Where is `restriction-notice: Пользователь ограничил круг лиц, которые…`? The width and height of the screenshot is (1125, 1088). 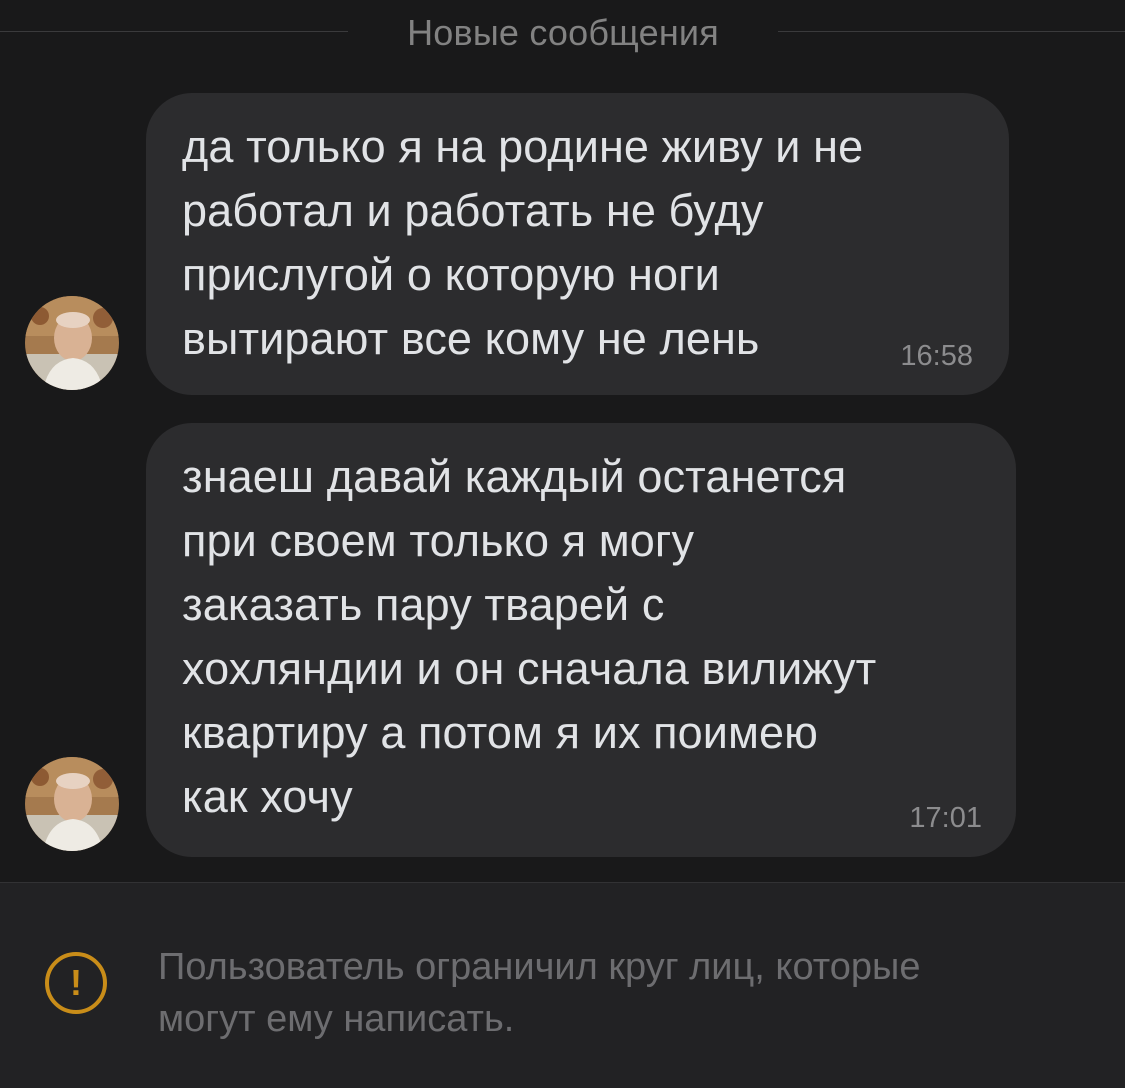
restriction-notice: Пользователь ограничил круг лиц, которые… is located at coordinates (539, 993).